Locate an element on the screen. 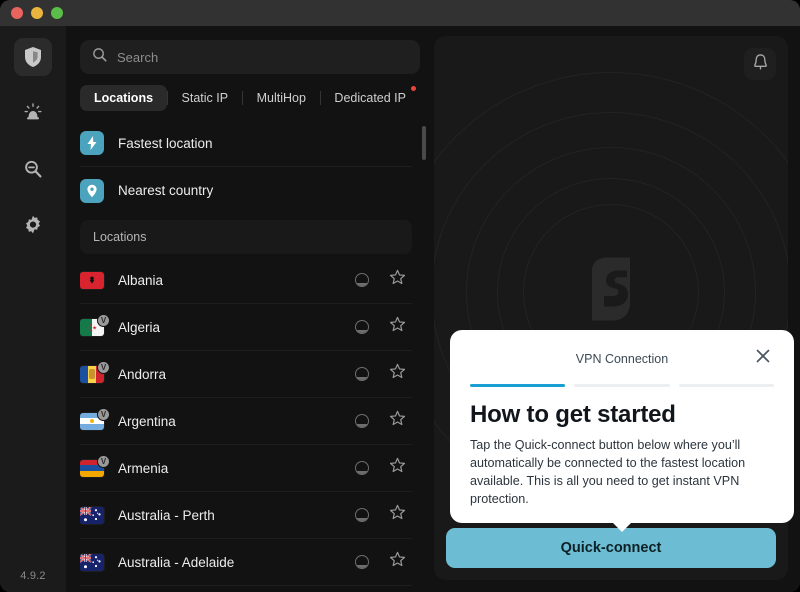  search-input is located at coordinates (262, 57).